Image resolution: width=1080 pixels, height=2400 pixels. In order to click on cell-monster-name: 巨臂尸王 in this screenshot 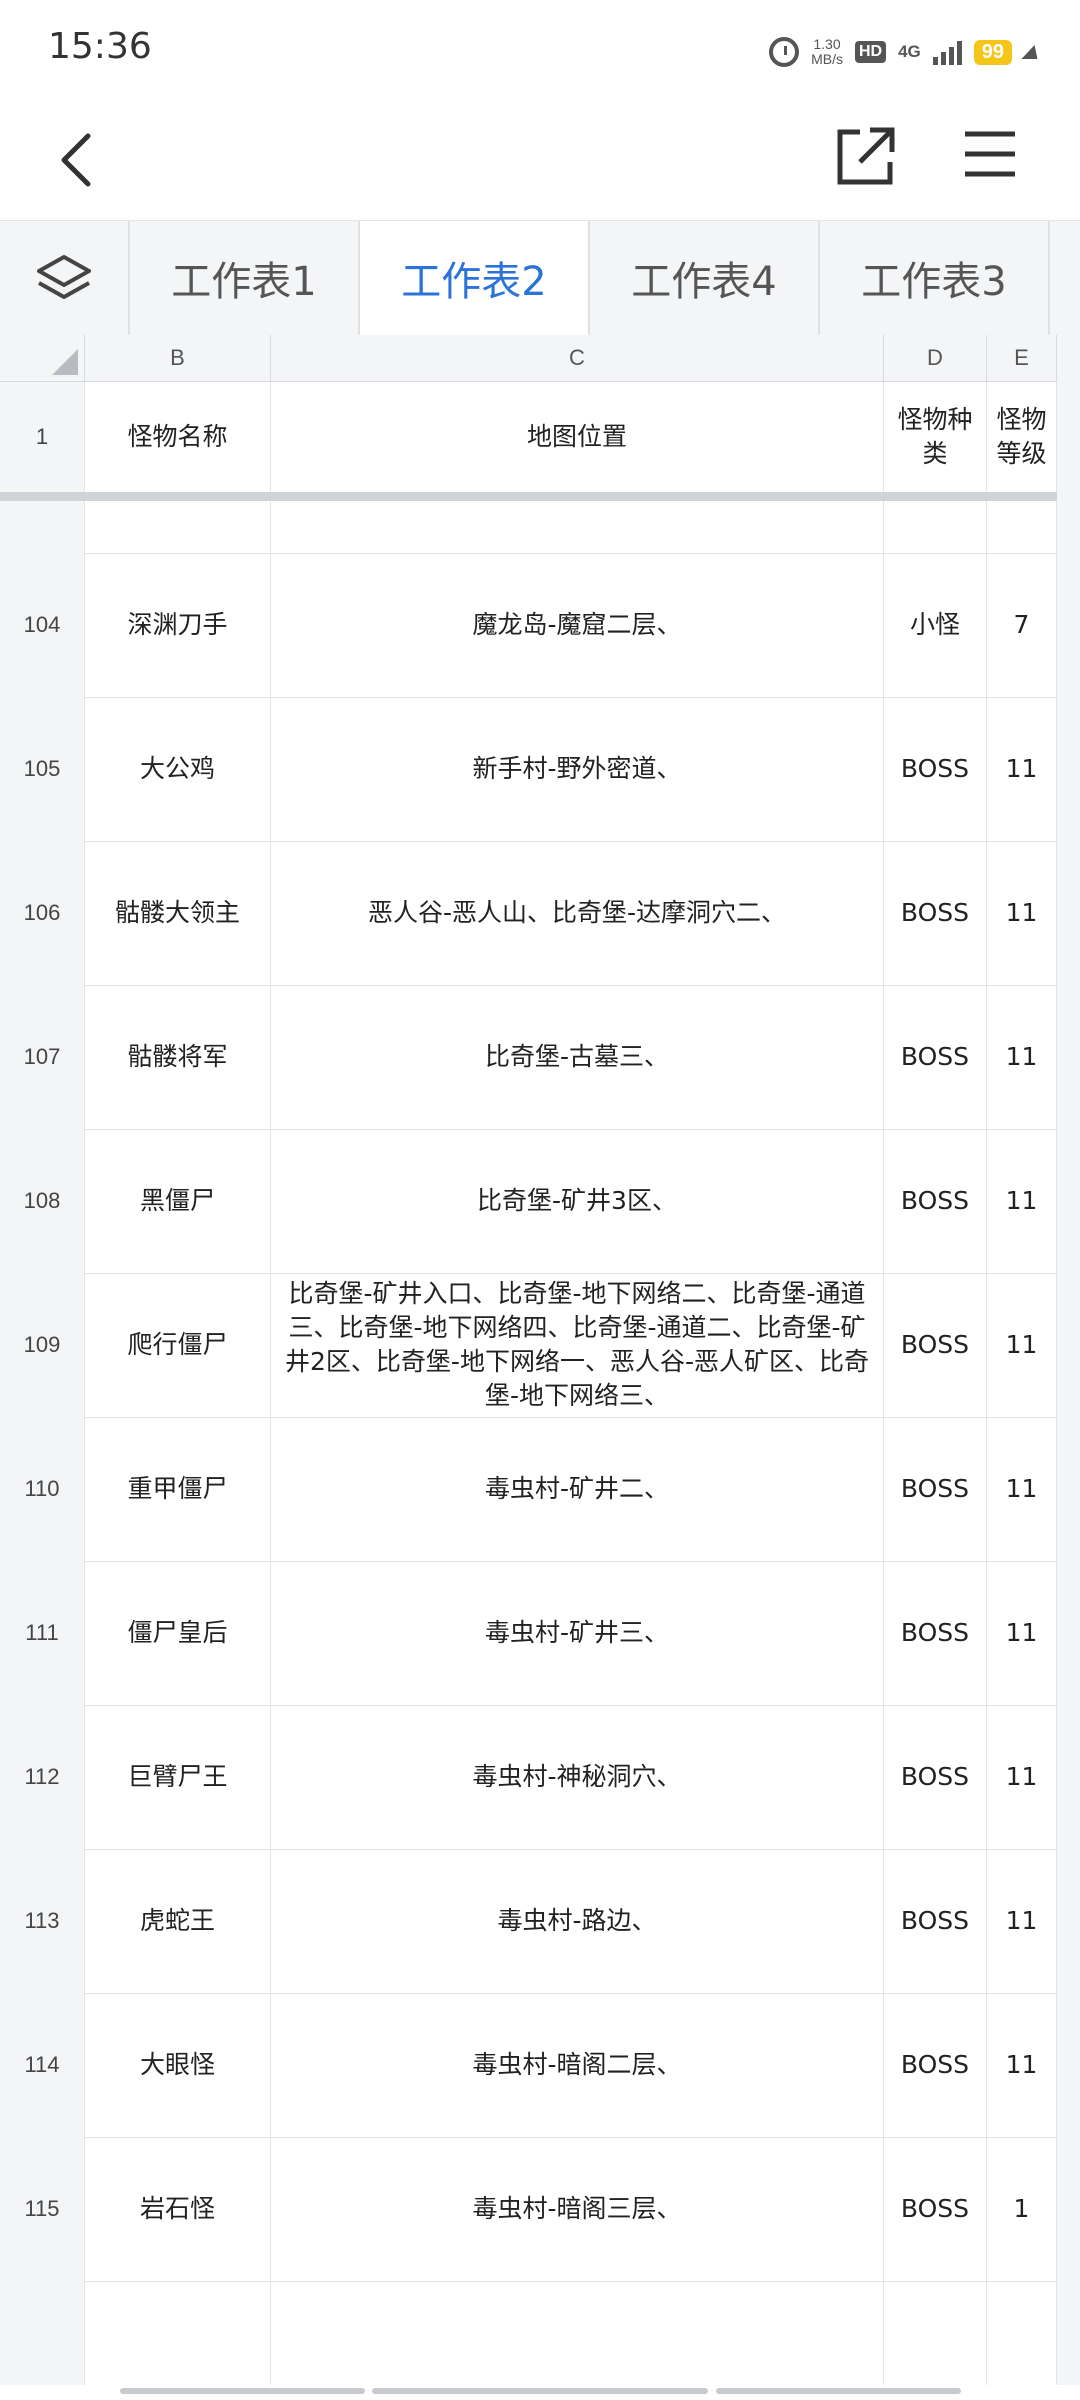, I will do `click(178, 1777)`.